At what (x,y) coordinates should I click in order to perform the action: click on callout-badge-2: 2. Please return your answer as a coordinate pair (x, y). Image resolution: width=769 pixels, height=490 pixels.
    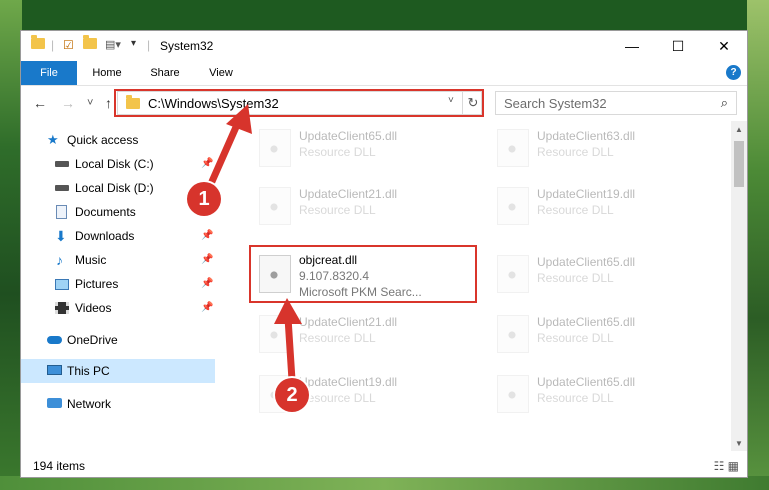
    Looking at the image, I should click on (292, 395).